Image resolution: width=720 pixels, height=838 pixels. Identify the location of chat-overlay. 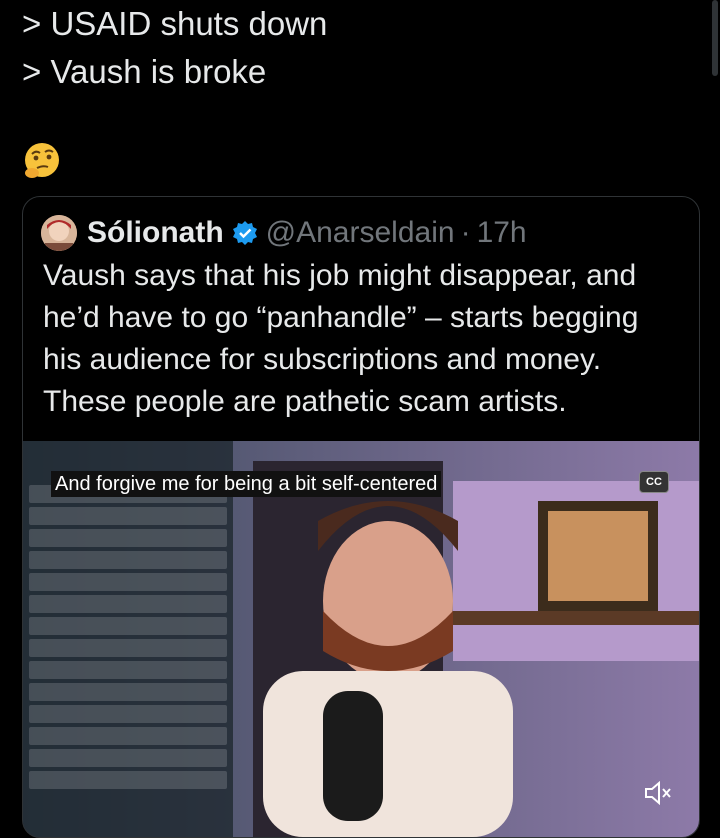
(128, 639).